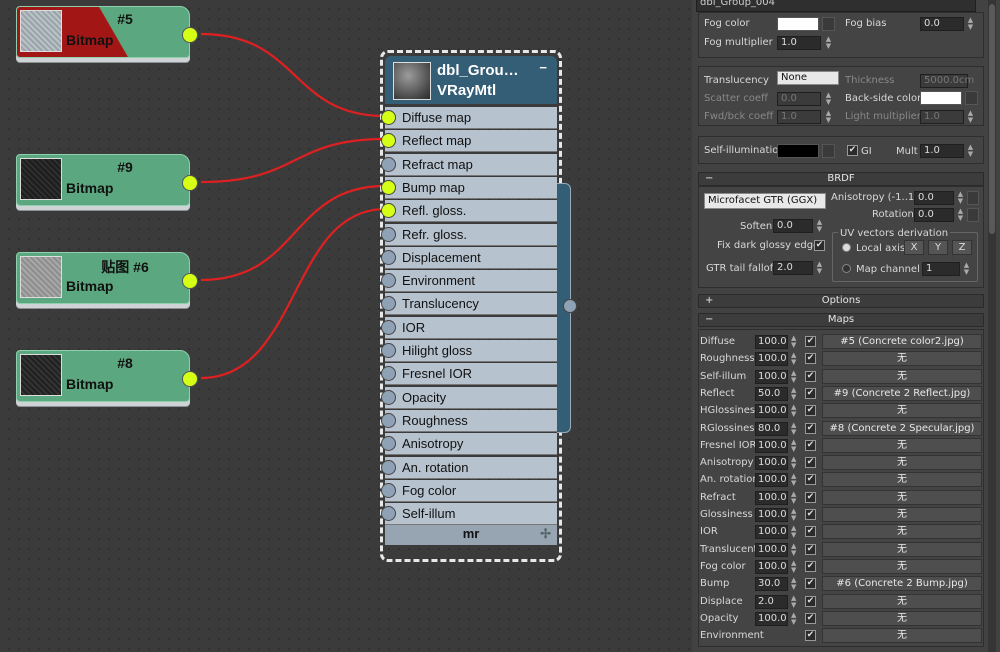  I want to click on axis-y-button: Y, so click(938, 247).